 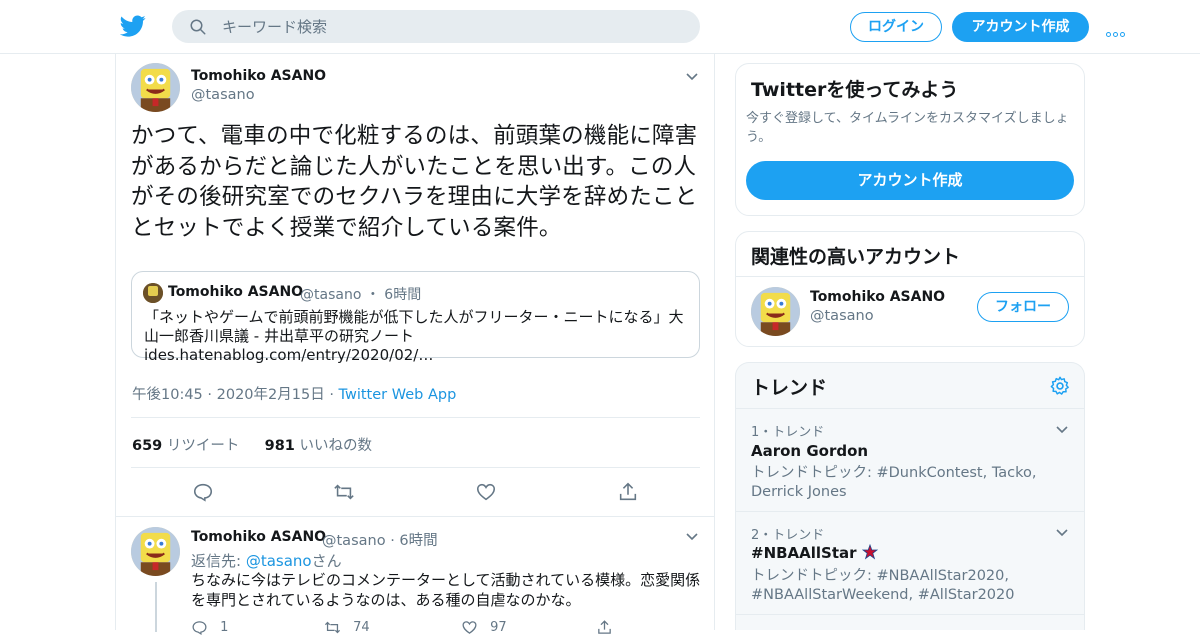 What do you see at coordinates (1023, 307) in the screenshot?
I see `follow-button: フォロー` at bounding box center [1023, 307].